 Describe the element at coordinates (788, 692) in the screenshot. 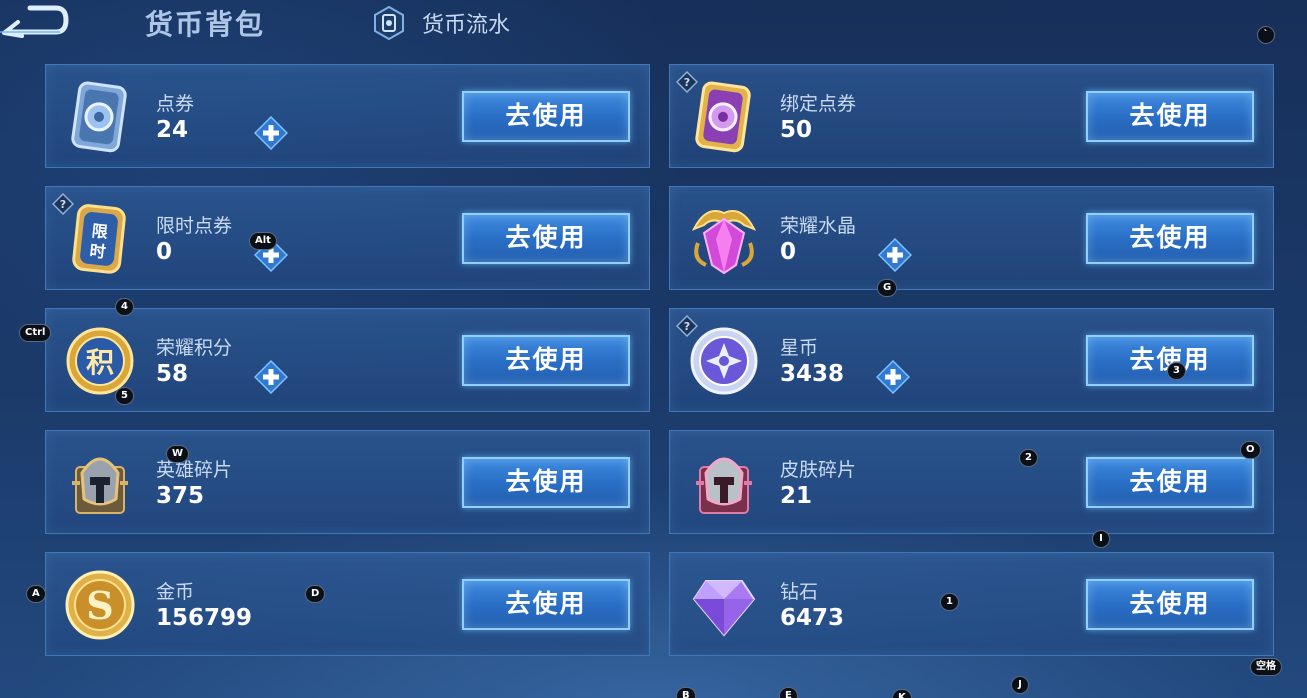

I see `key-hint-badge: E` at that location.